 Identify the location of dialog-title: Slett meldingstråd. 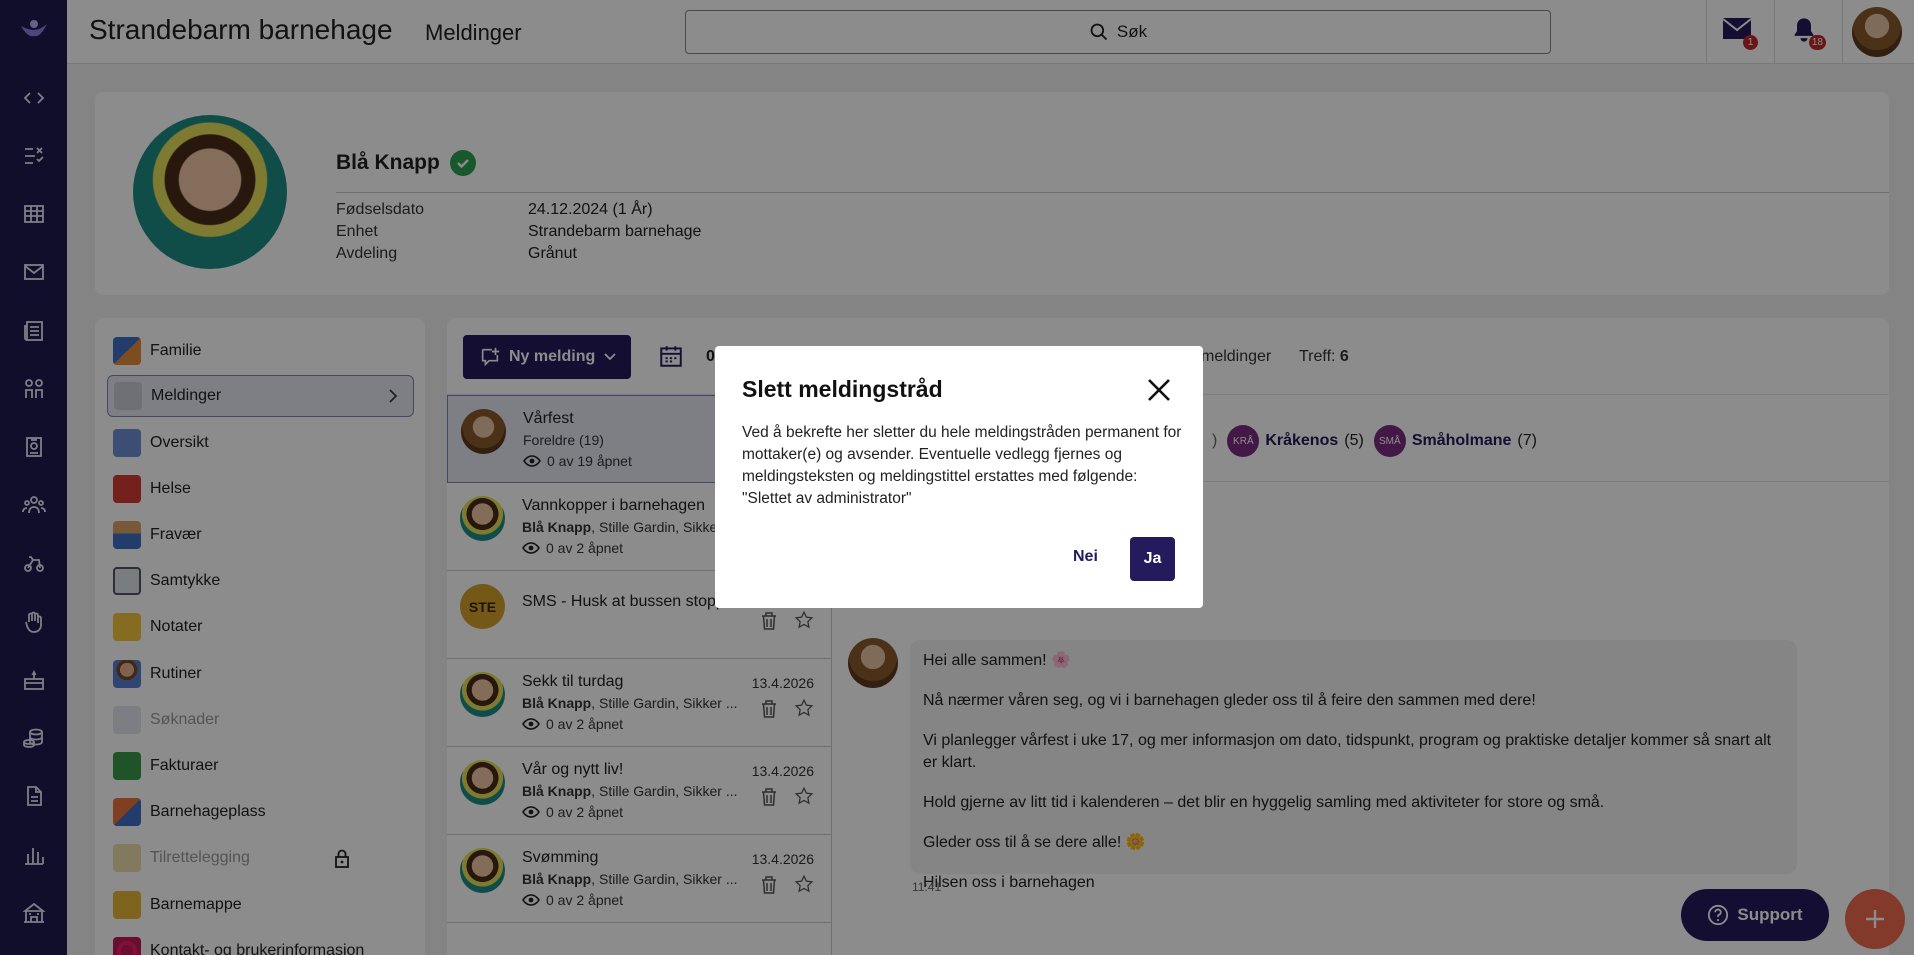
(842, 389).